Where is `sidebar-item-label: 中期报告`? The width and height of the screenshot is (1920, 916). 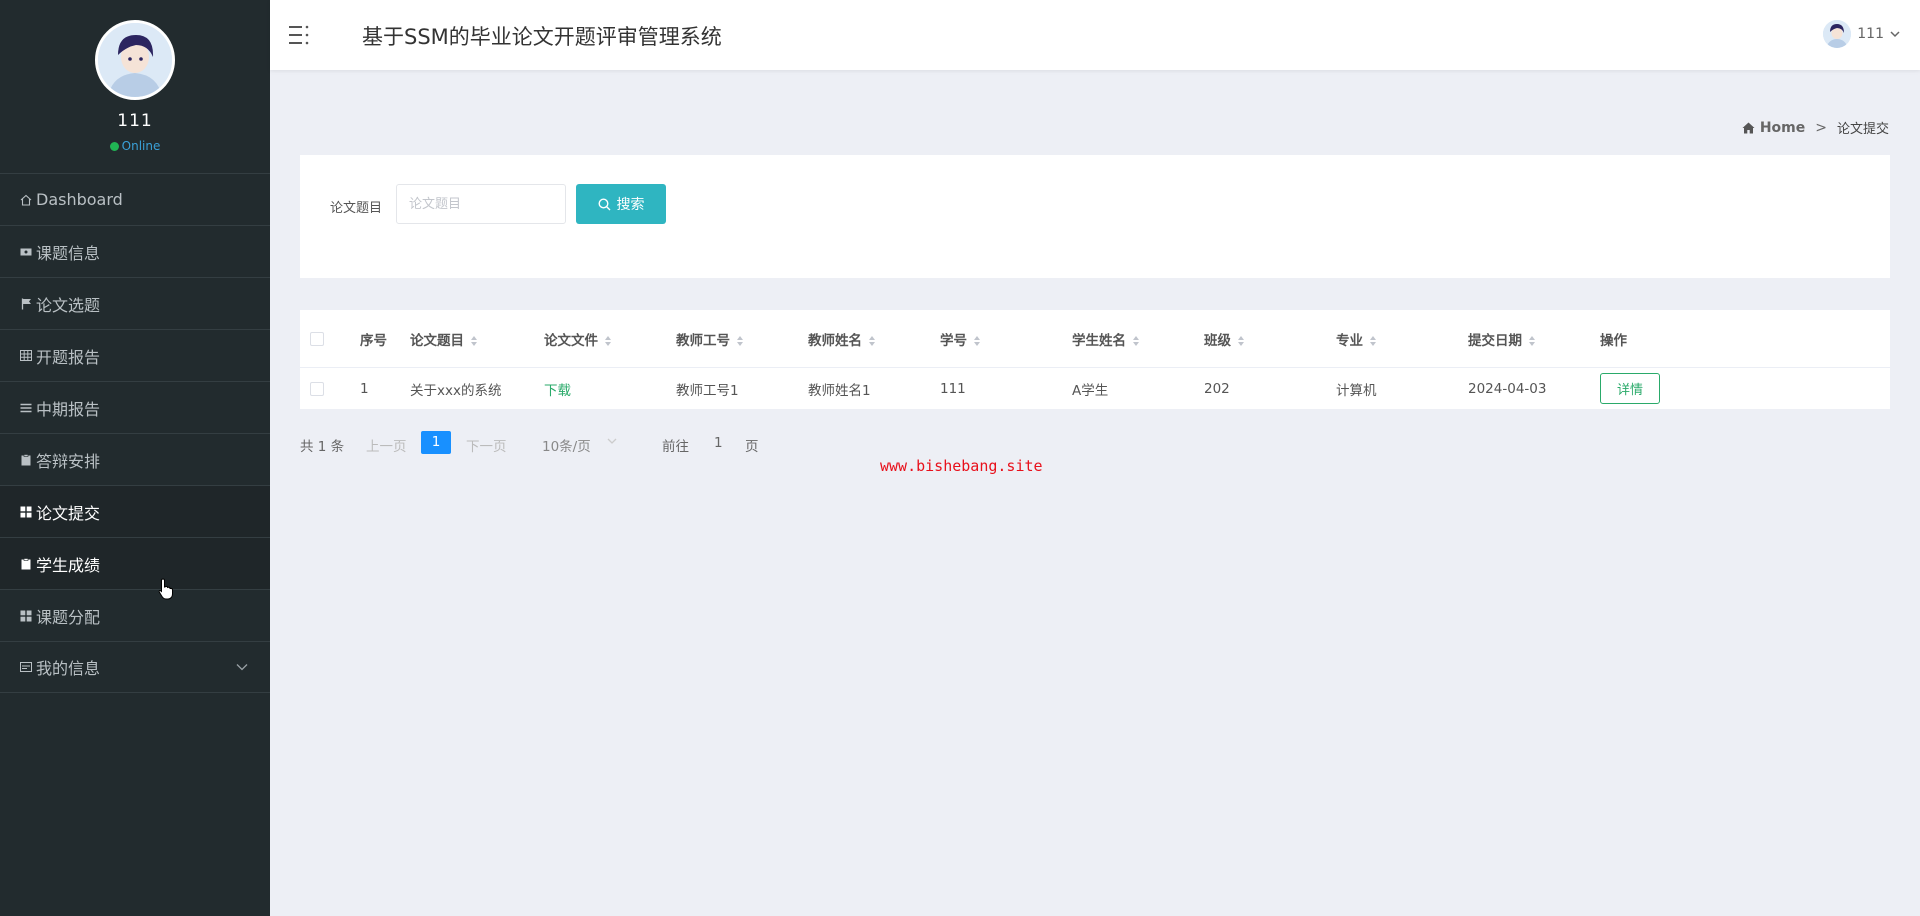 sidebar-item-label: 中期报告 is located at coordinates (68, 409).